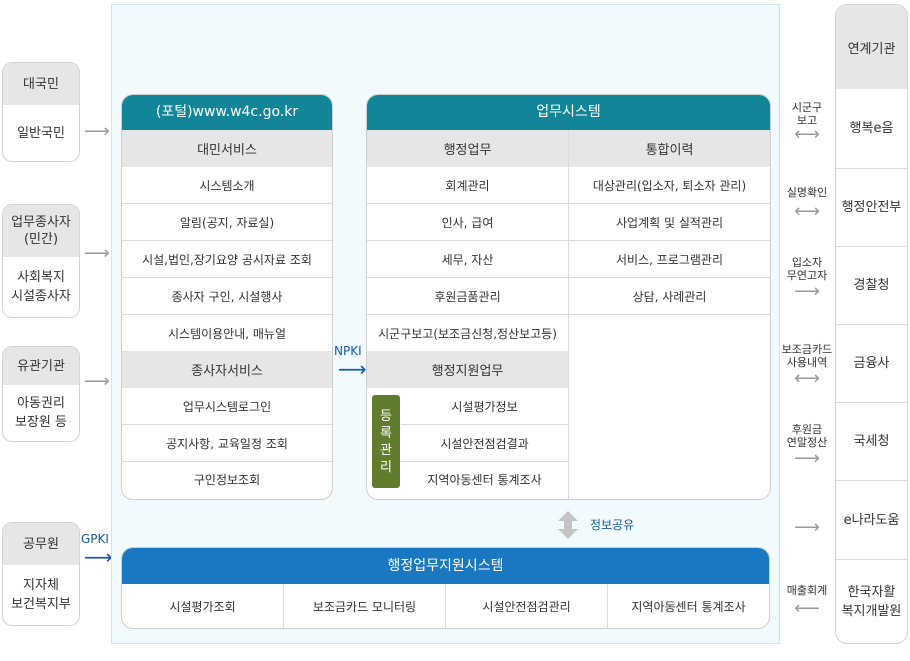 Image resolution: width=910 pixels, height=661 pixels. I want to click on admin-support-item: 시설안전점검관리, so click(527, 606).